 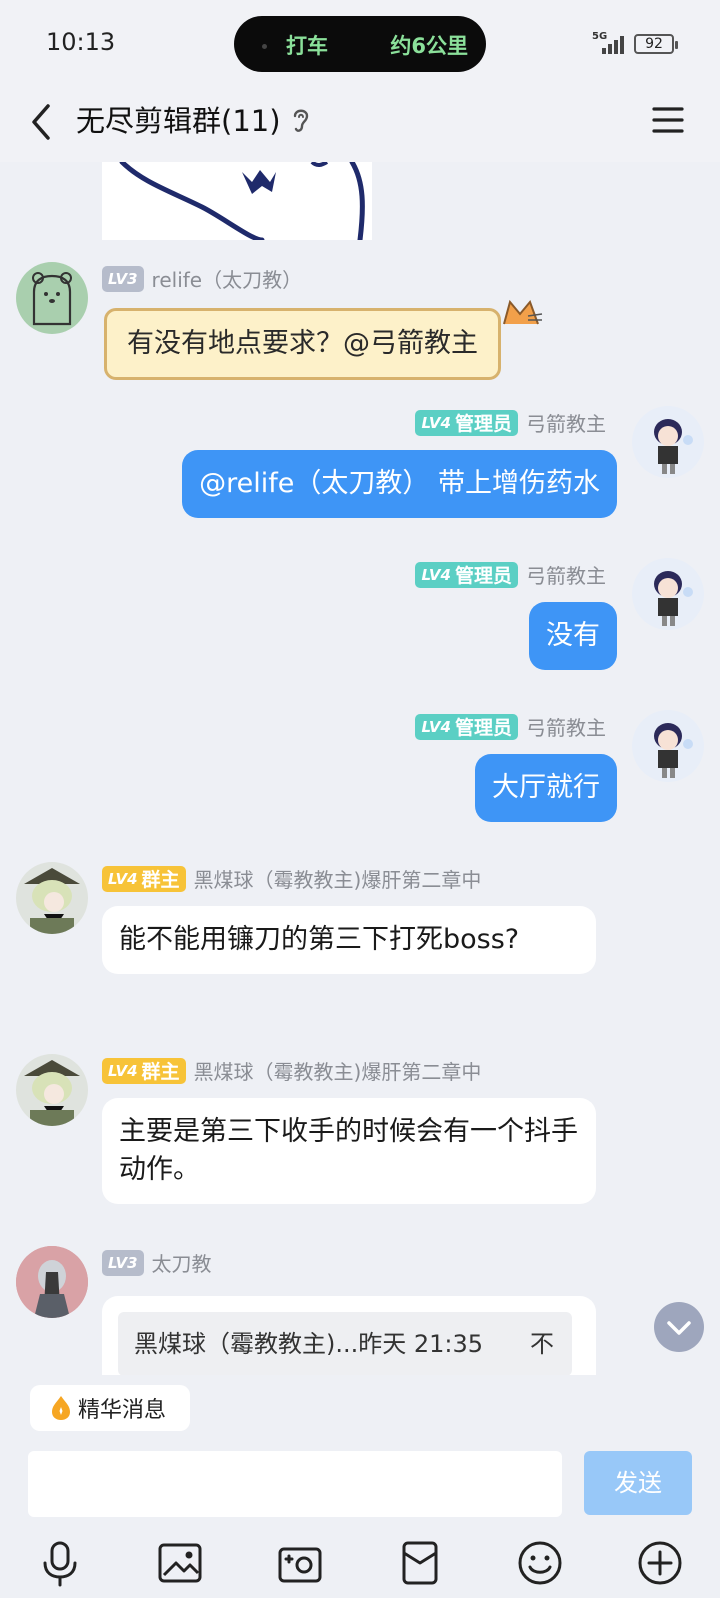 I want to click on send-button: 发送, so click(x=638, y=1483).